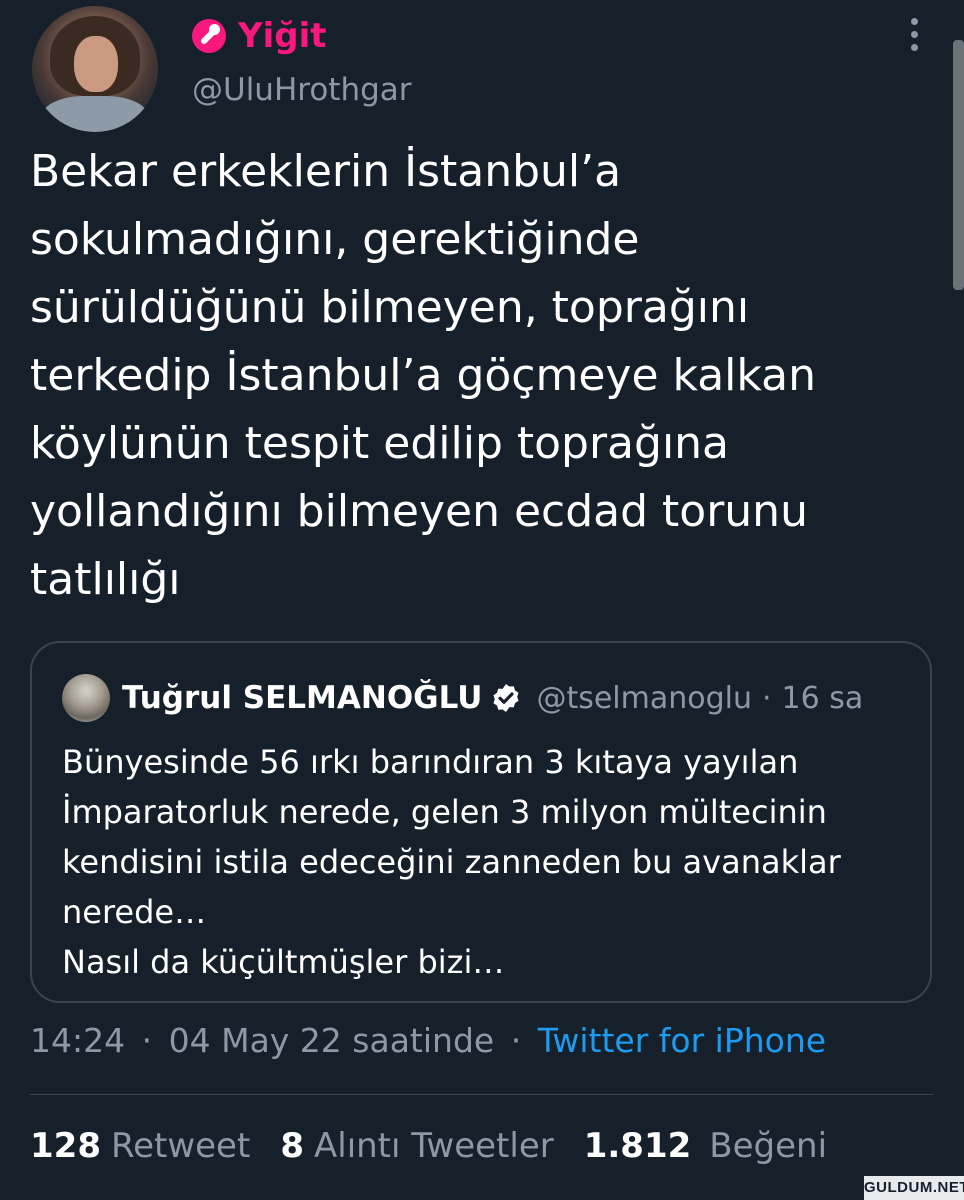 Image resolution: width=964 pixels, height=1200 pixels. I want to click on tweet-text-line: tatlılığı, so click(105, 579).